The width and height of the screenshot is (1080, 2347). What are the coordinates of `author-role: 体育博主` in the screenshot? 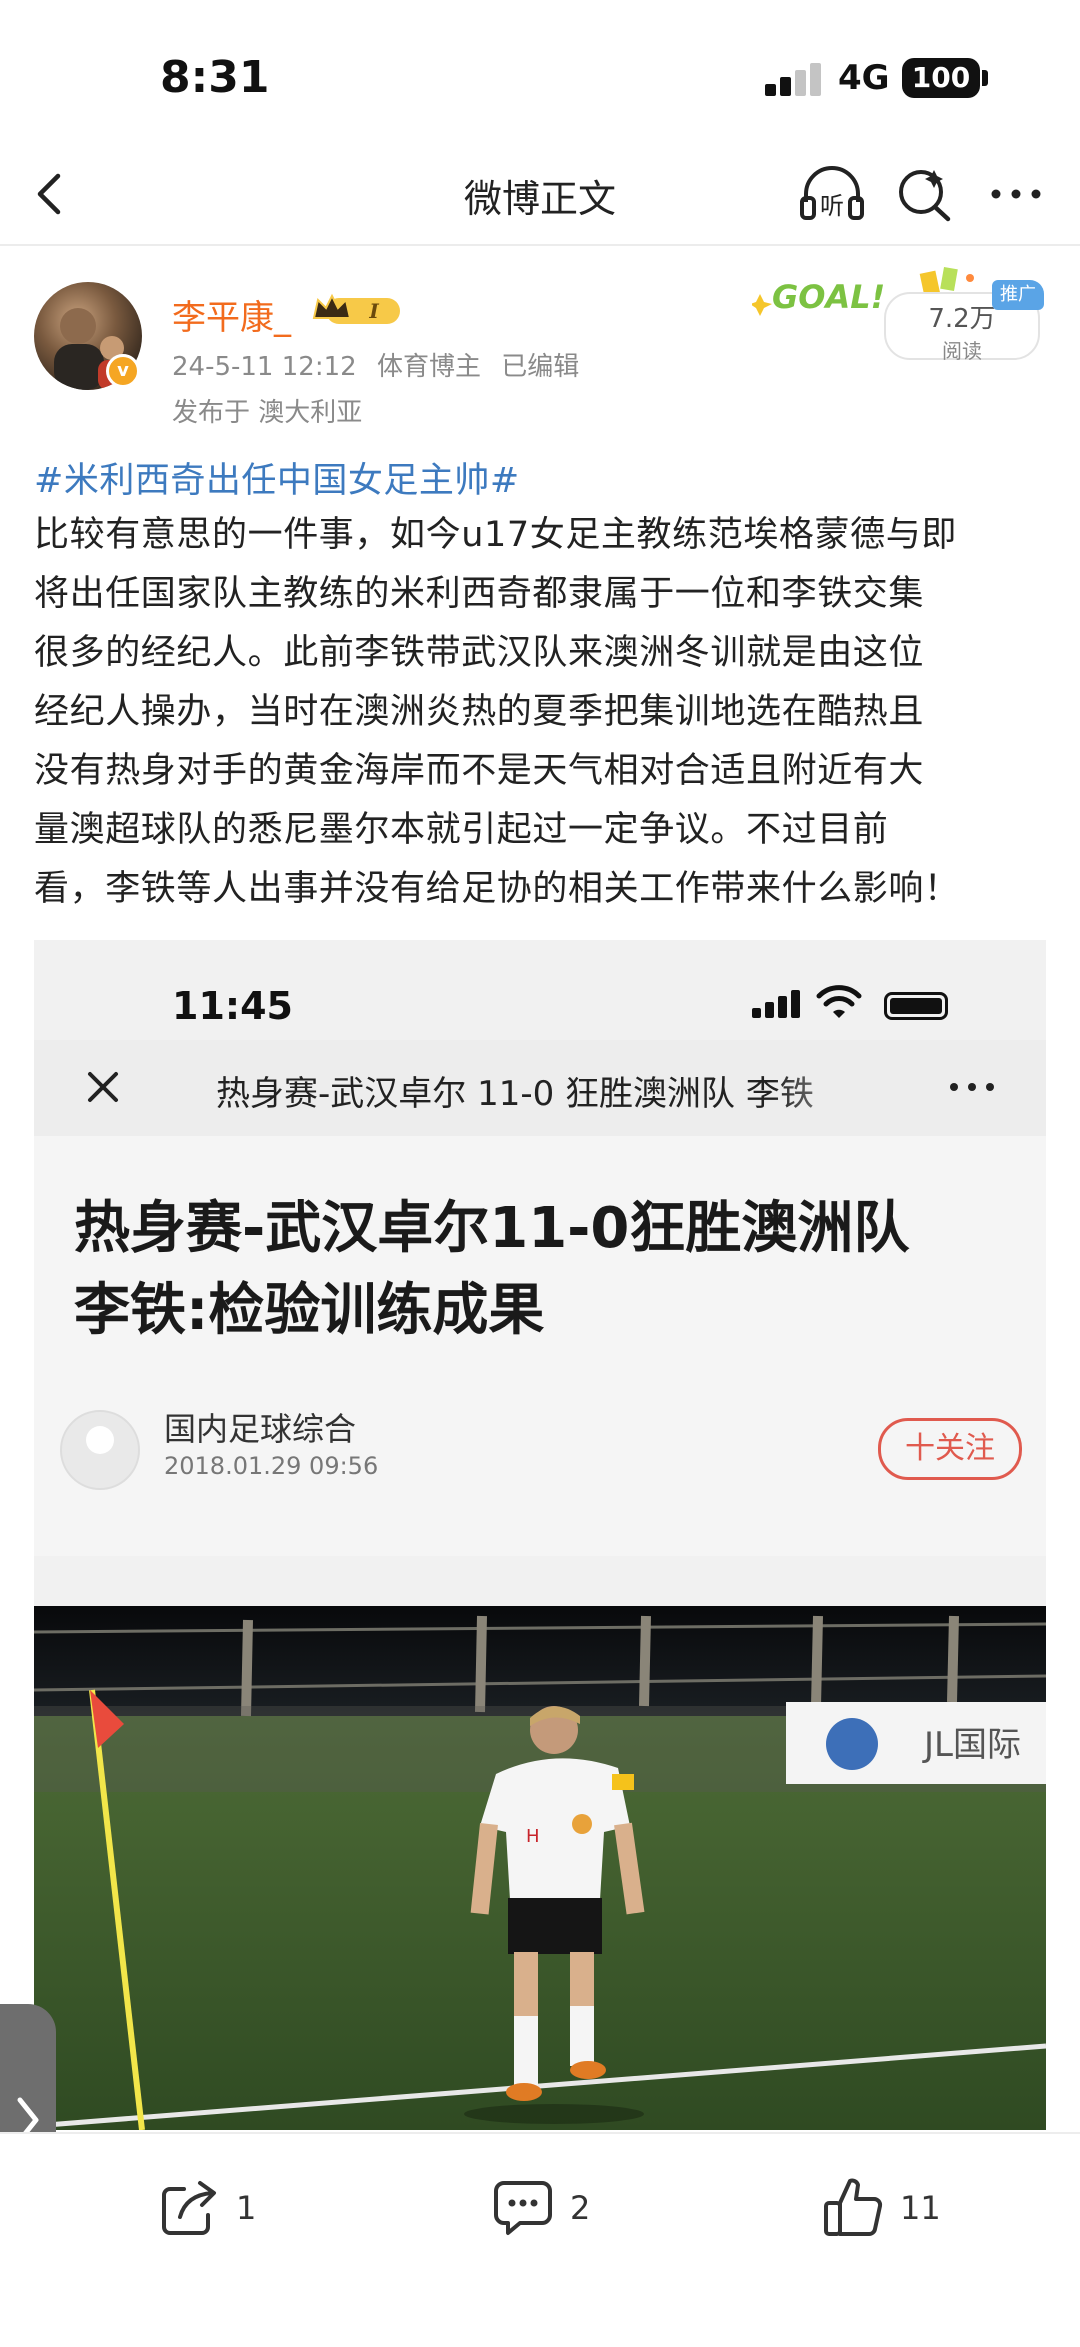 It's located at (428, 367).